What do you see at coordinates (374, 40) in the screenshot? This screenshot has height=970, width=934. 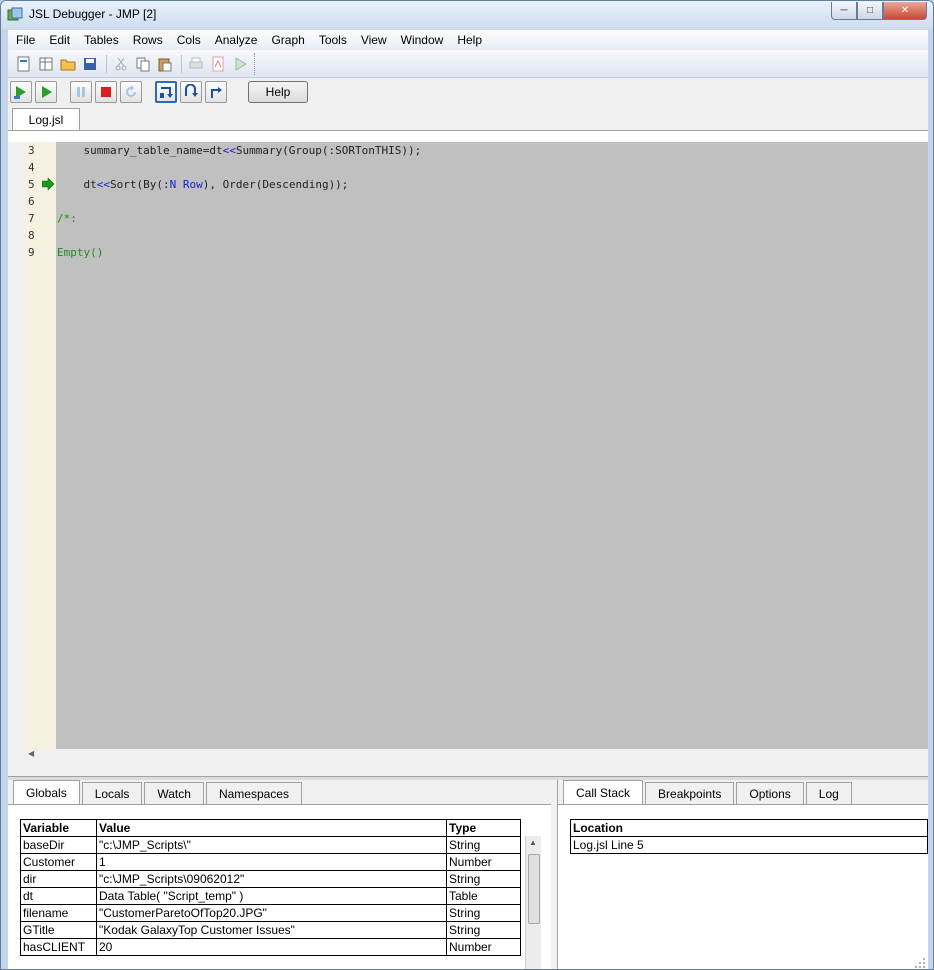 I see `menu-item-view: View` at bounding box center [374, 40].